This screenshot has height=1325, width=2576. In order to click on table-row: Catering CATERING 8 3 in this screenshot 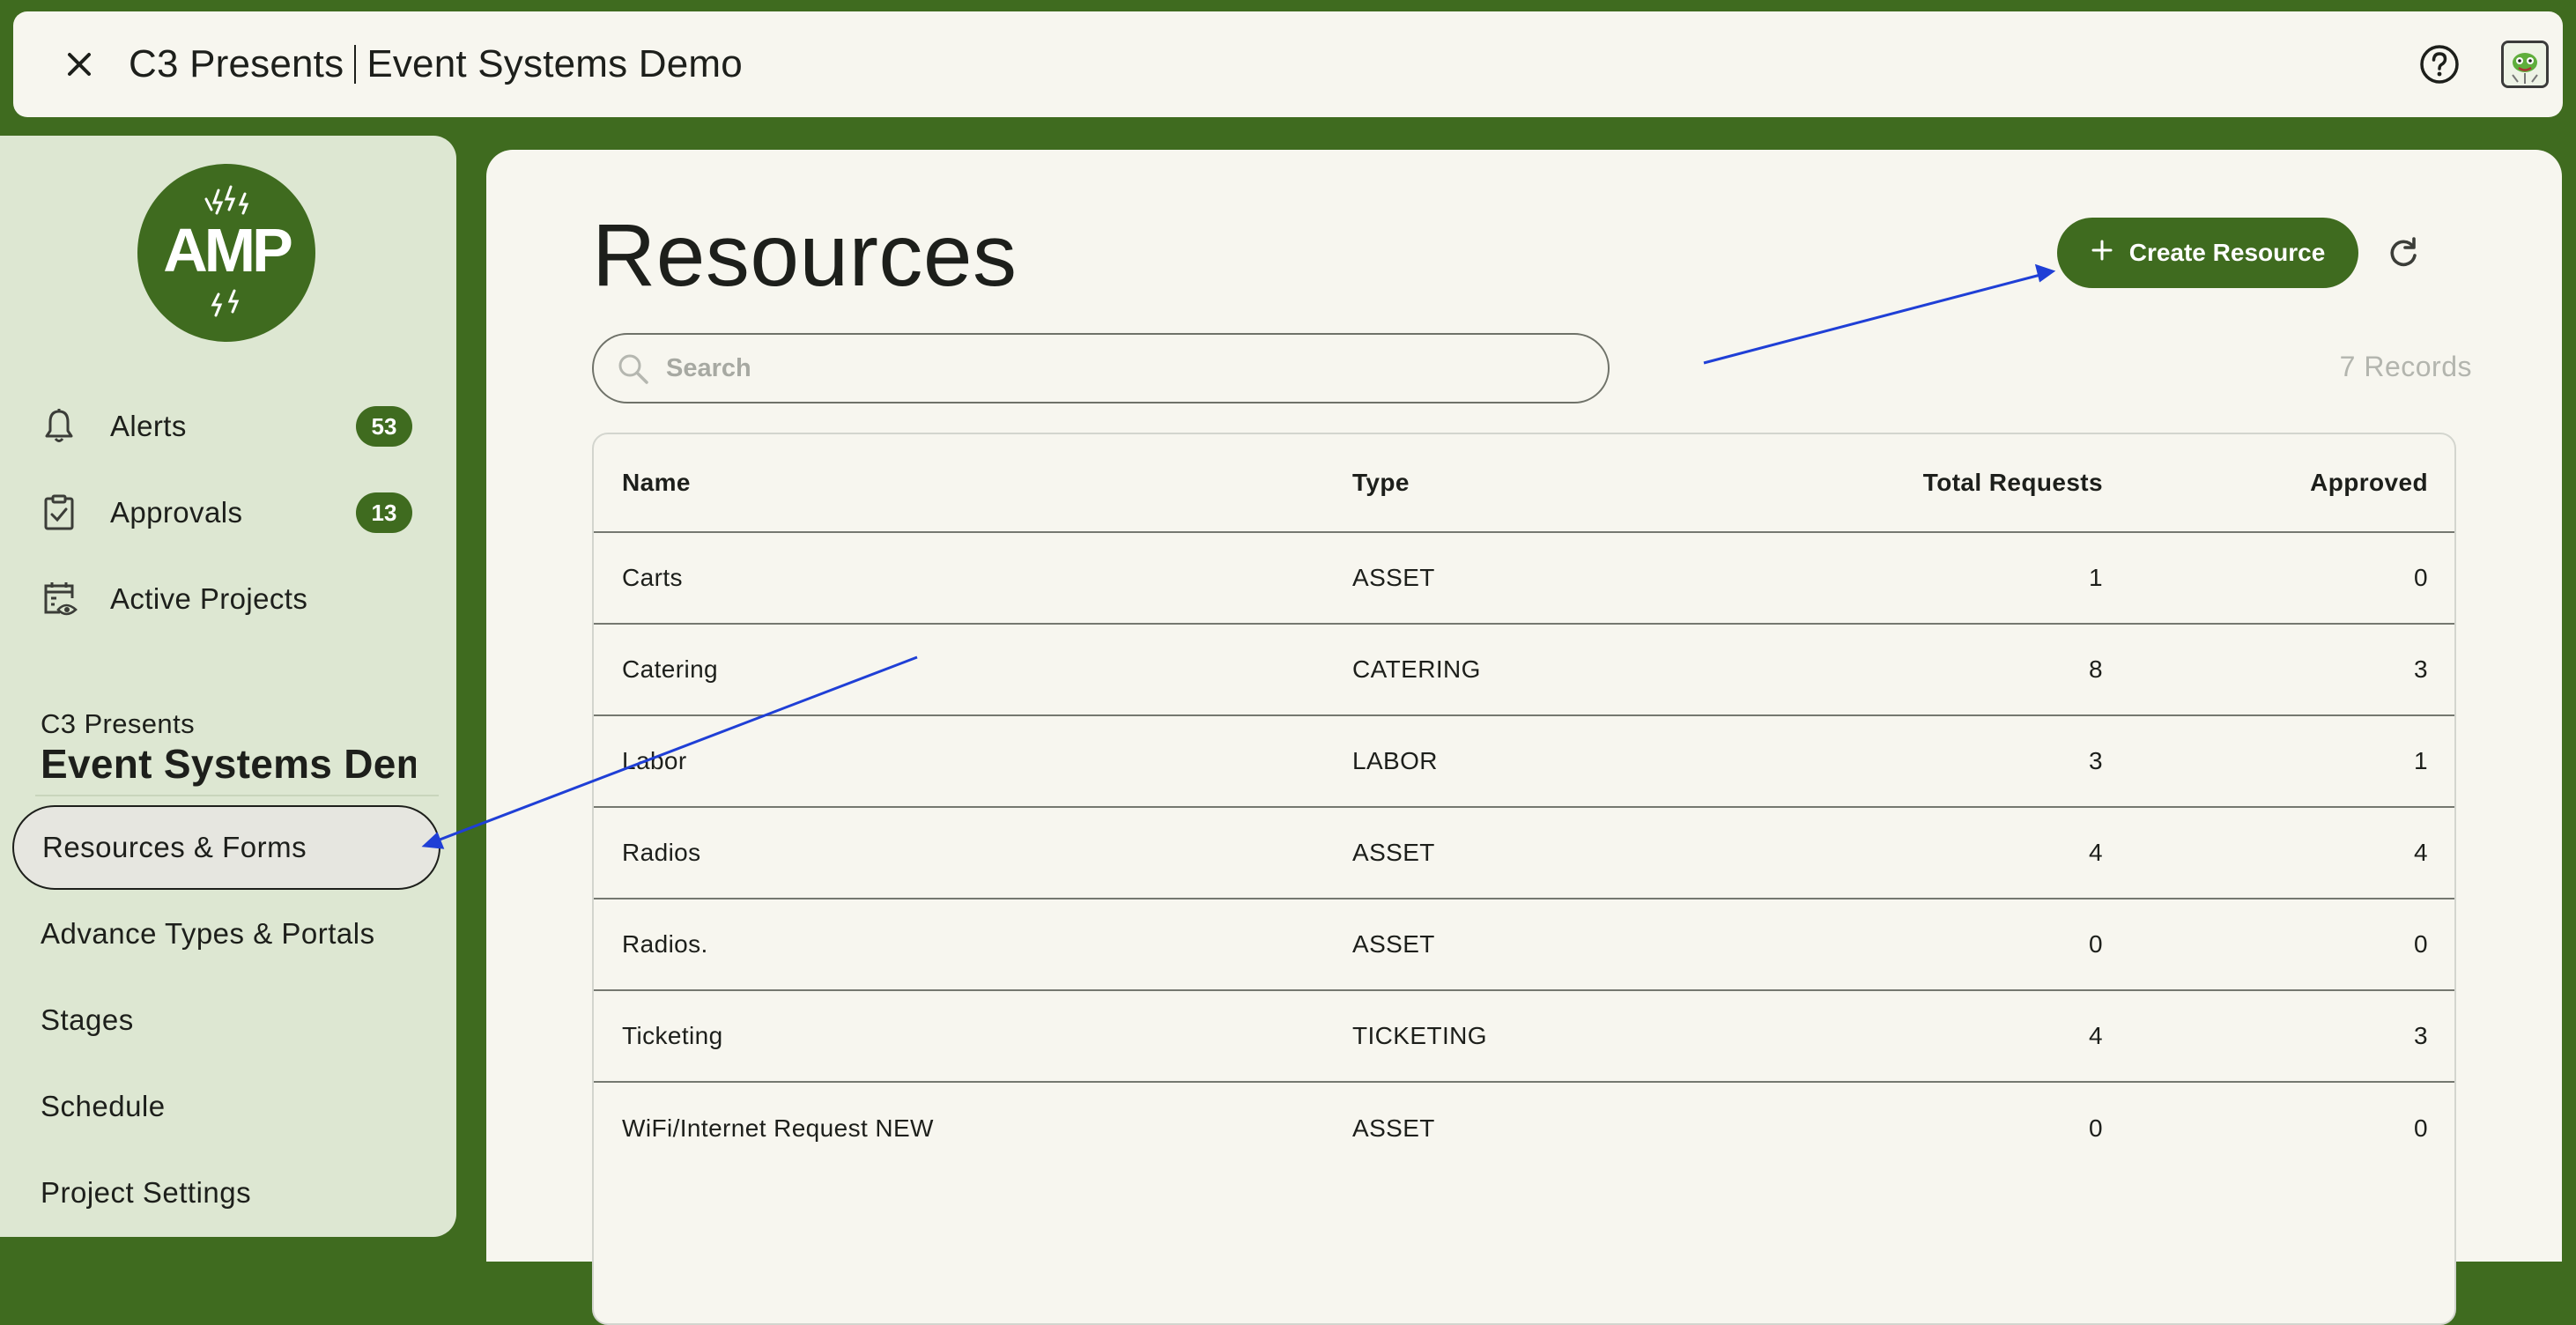, I will do `click(1524, 671)`.